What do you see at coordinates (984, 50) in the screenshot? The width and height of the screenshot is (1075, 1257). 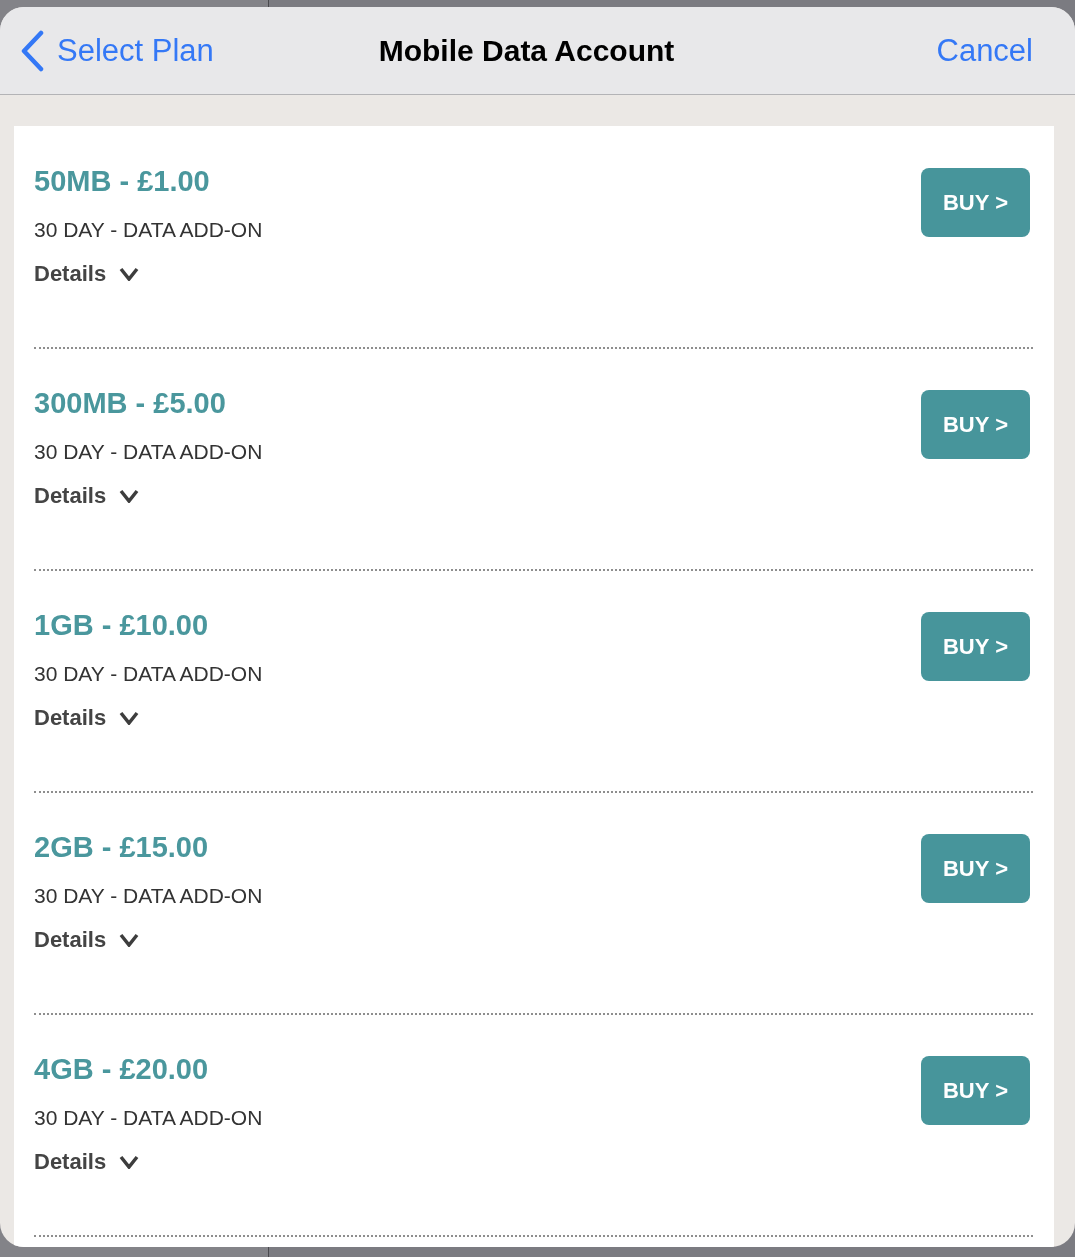 I see `cancel-button: Cancel` at bounding box center [984, 50].